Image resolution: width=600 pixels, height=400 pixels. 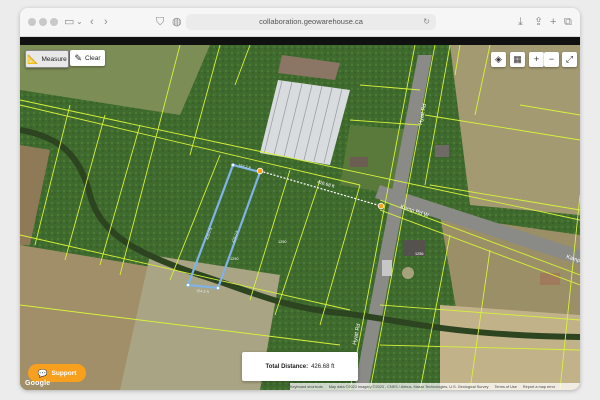 What do you see at coordinates (551, 59) in the screenshot?
I see `zoom-out-button: −` at bounding box center [551, 59].